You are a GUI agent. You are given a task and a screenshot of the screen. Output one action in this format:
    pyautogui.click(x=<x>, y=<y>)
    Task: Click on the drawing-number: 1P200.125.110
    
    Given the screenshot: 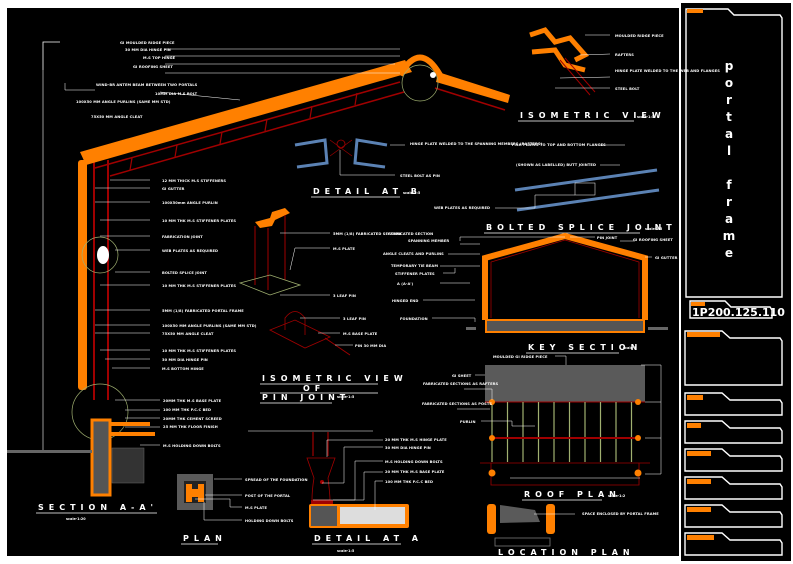 What is the action you would take?
    pyautogui.click(x=738, y=312)
    